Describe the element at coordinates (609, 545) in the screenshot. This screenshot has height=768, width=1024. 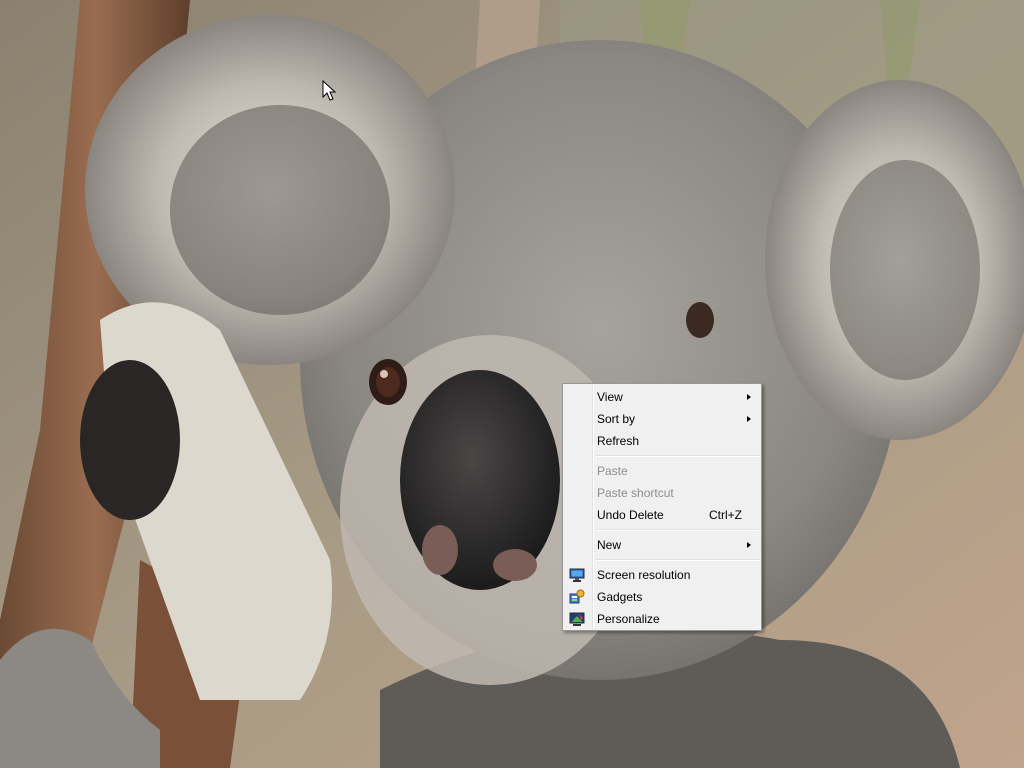
I see `menu-item-label: New` at that location.